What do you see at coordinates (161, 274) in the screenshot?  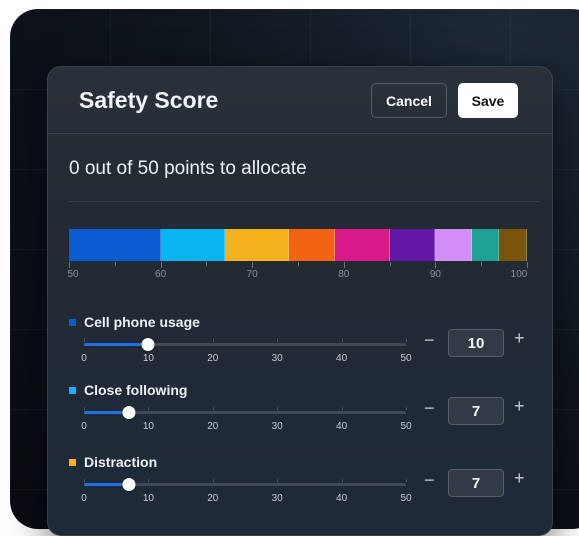 I see `axis-label: 60` at bounding box center [161, 274].